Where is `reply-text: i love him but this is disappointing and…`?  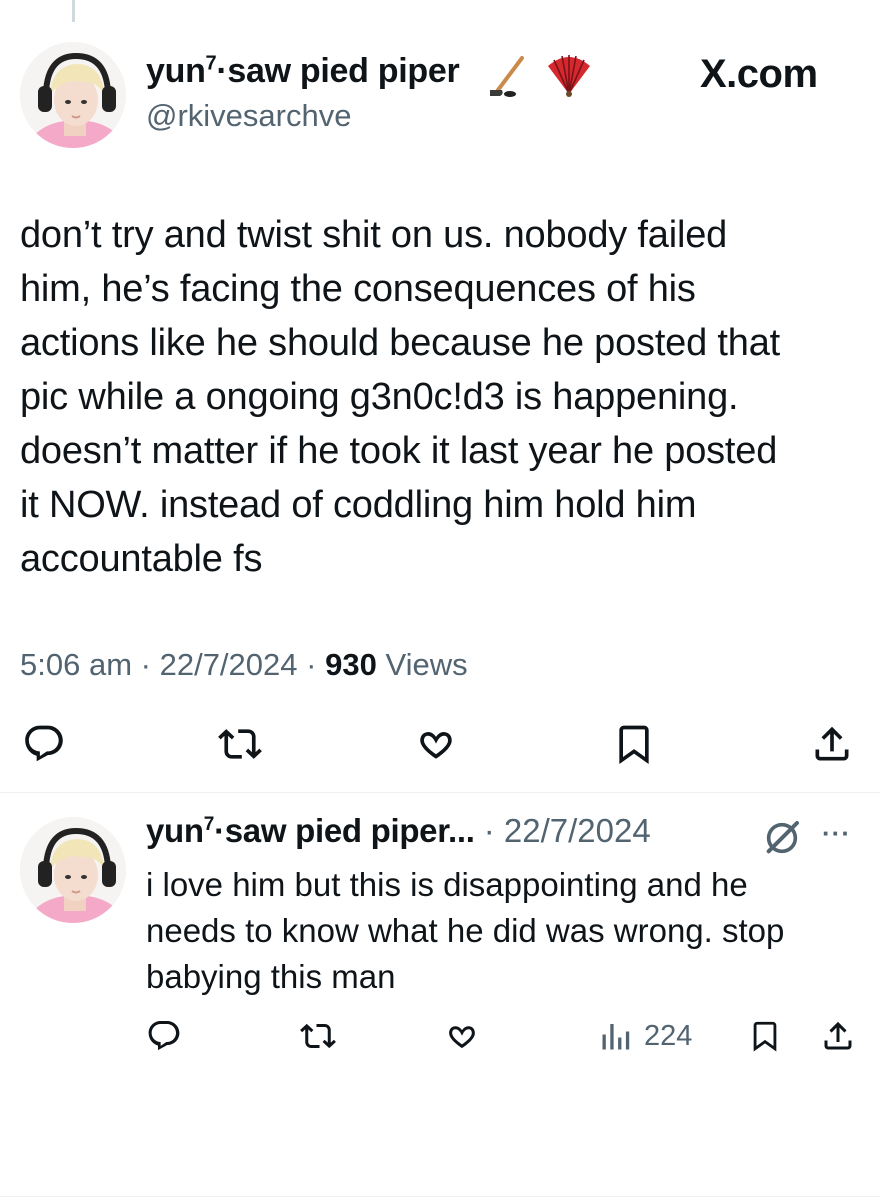
reply-text: i love him but this is disappointing and… is located at coordinates (465, 930).